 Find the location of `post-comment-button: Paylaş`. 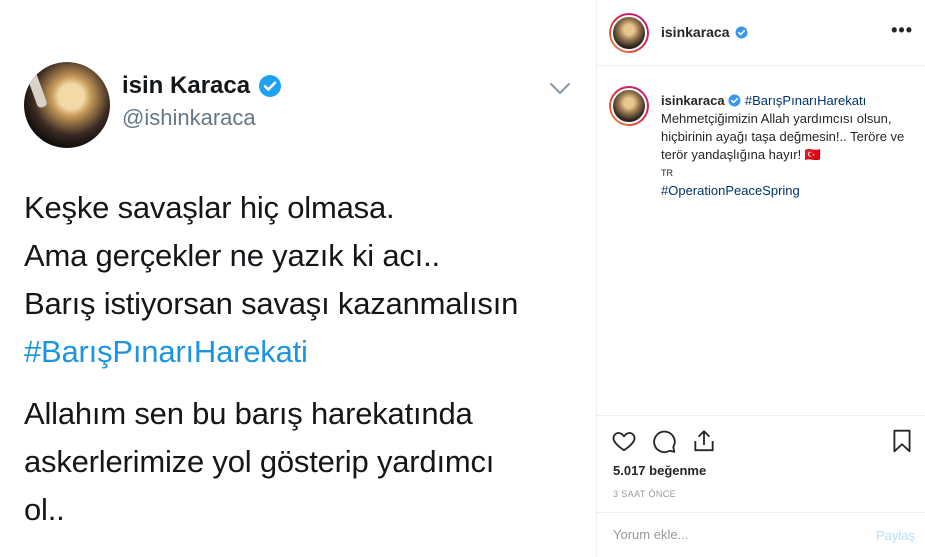

post-comment-button: Paylaş is located at coordinates (895, 535).